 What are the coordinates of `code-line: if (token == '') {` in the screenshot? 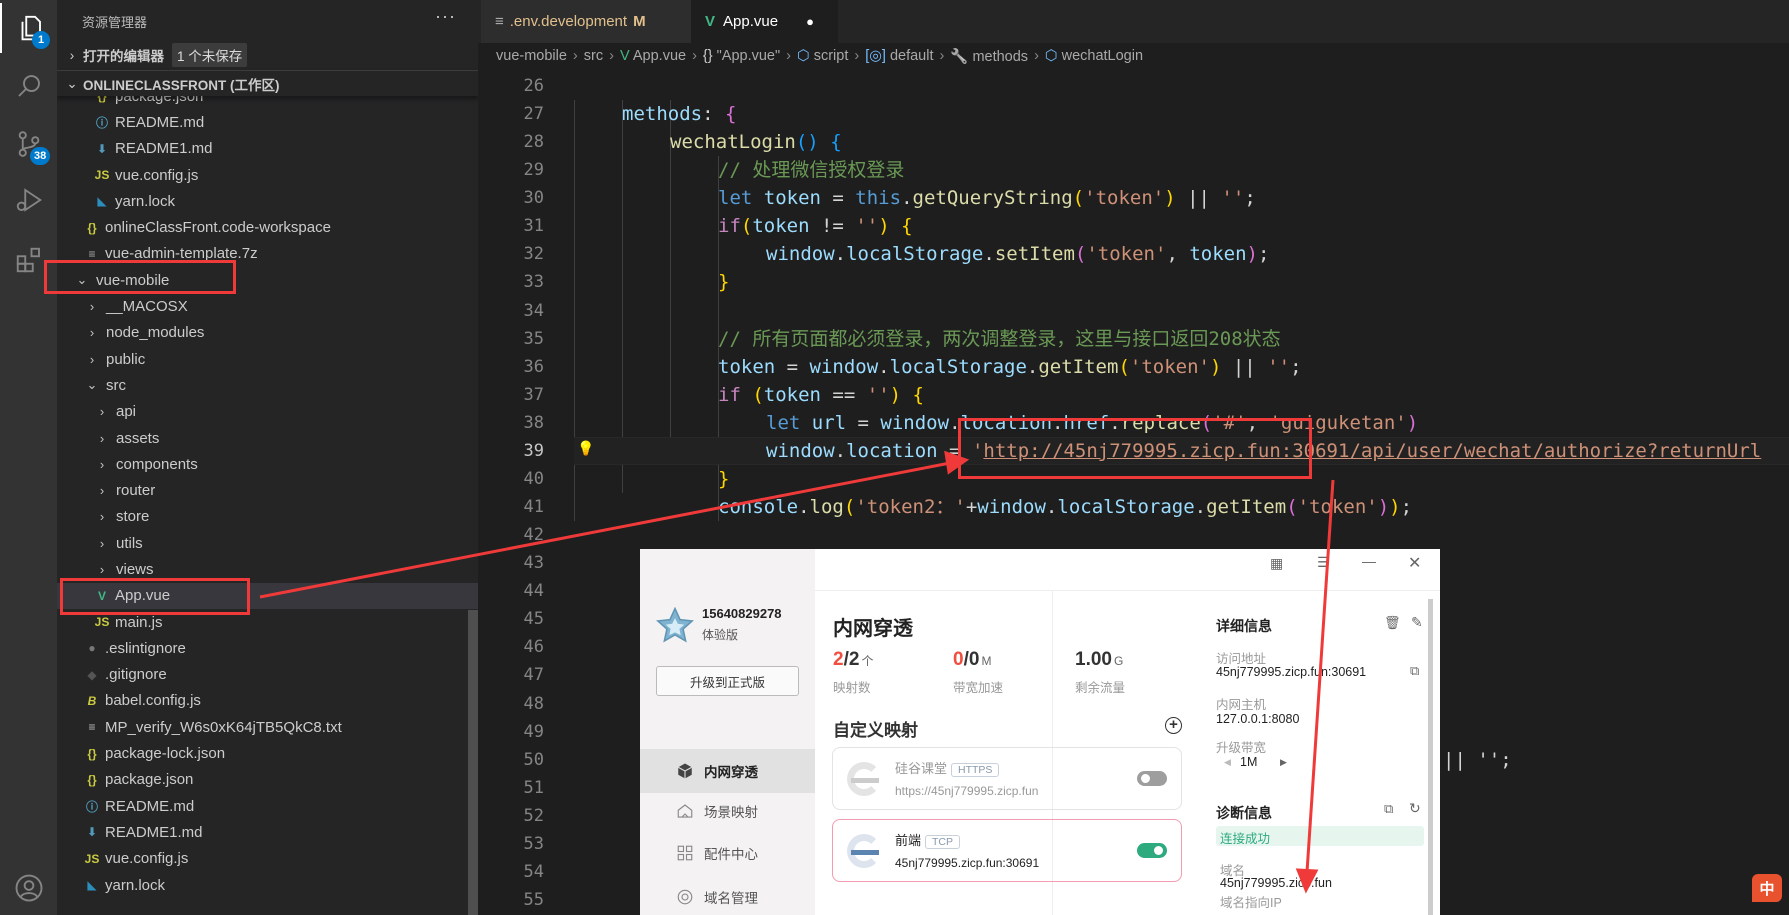 It's located at (821, 395).